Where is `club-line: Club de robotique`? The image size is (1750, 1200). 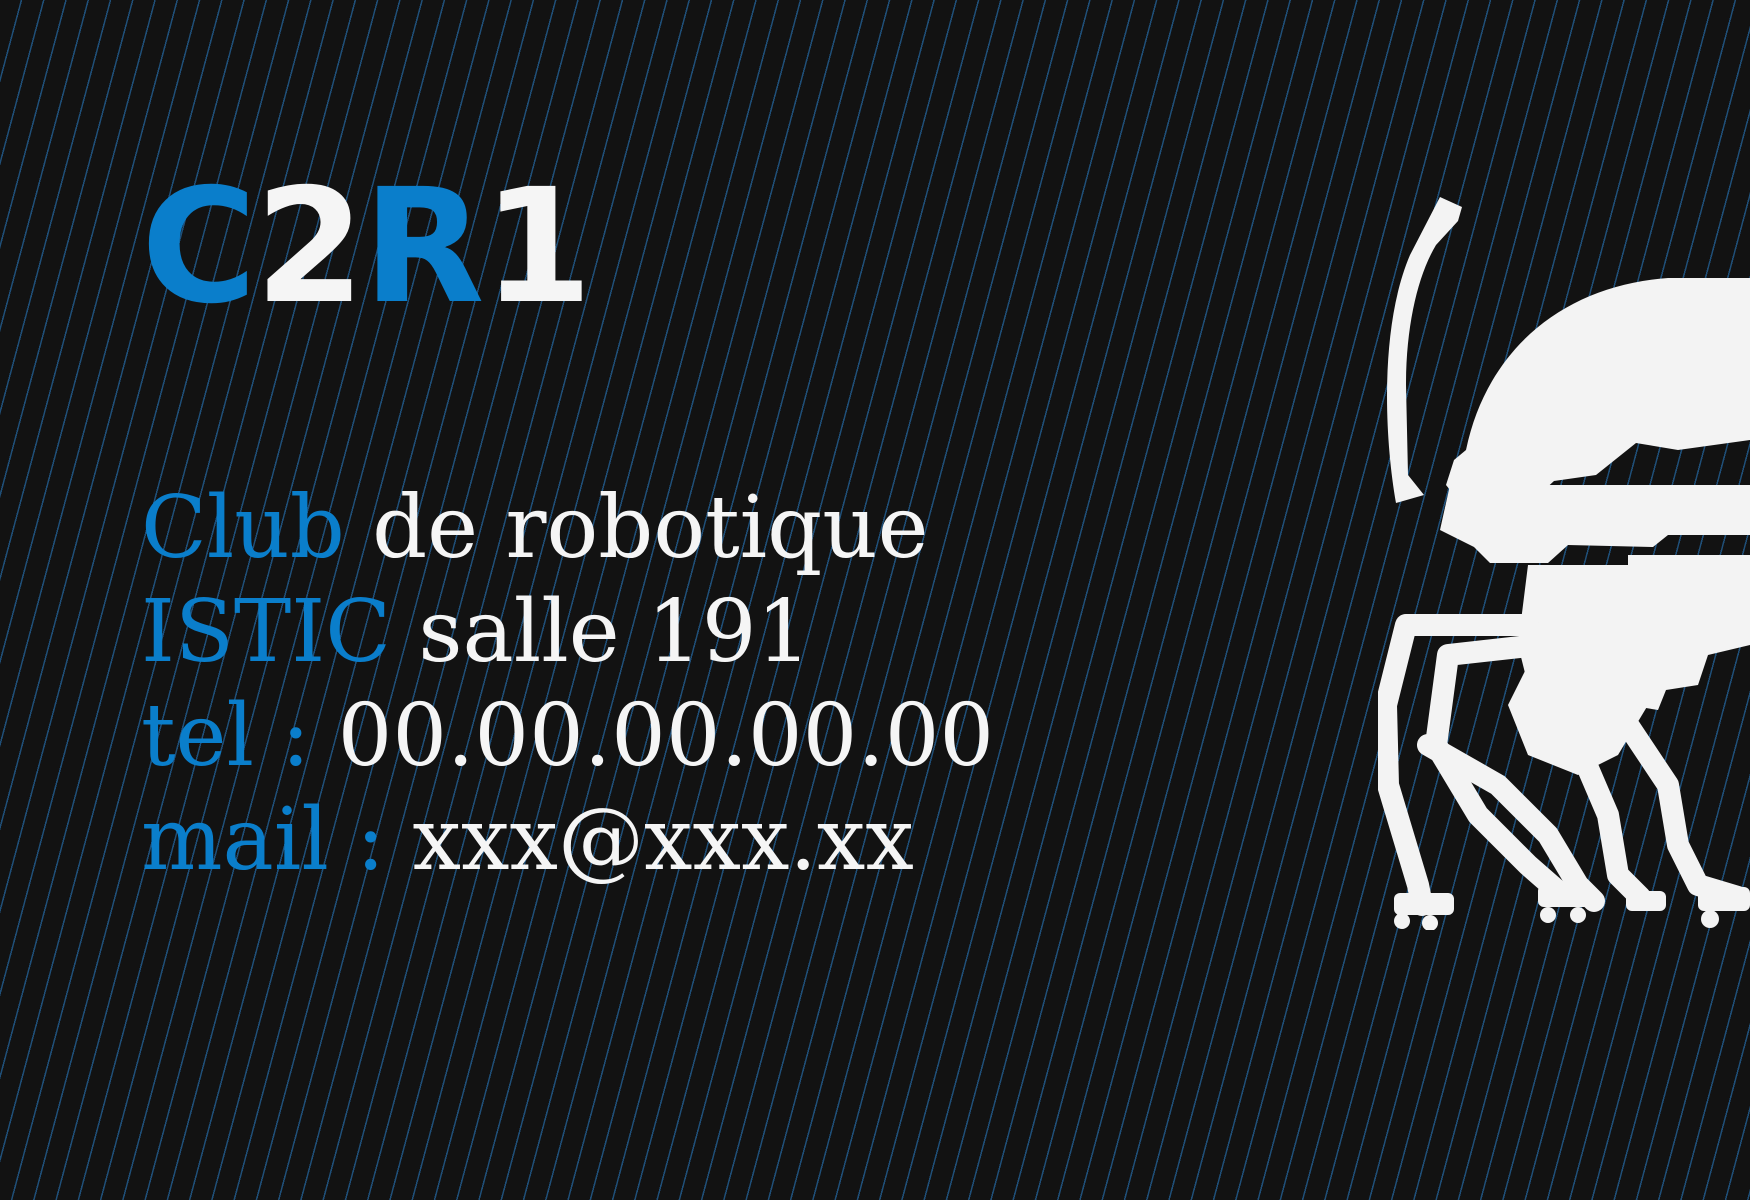
club-line: Club de robotique is located at coordinates (567, 528).